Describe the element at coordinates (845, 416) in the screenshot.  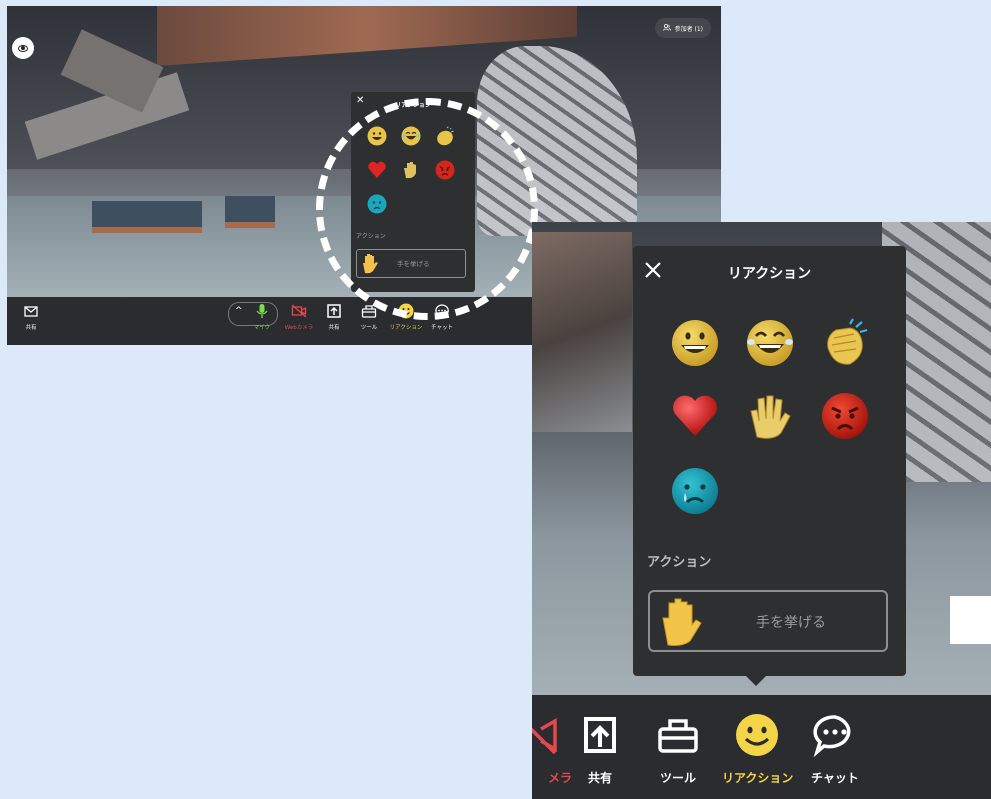
I see `angry-face-icon` at that location.